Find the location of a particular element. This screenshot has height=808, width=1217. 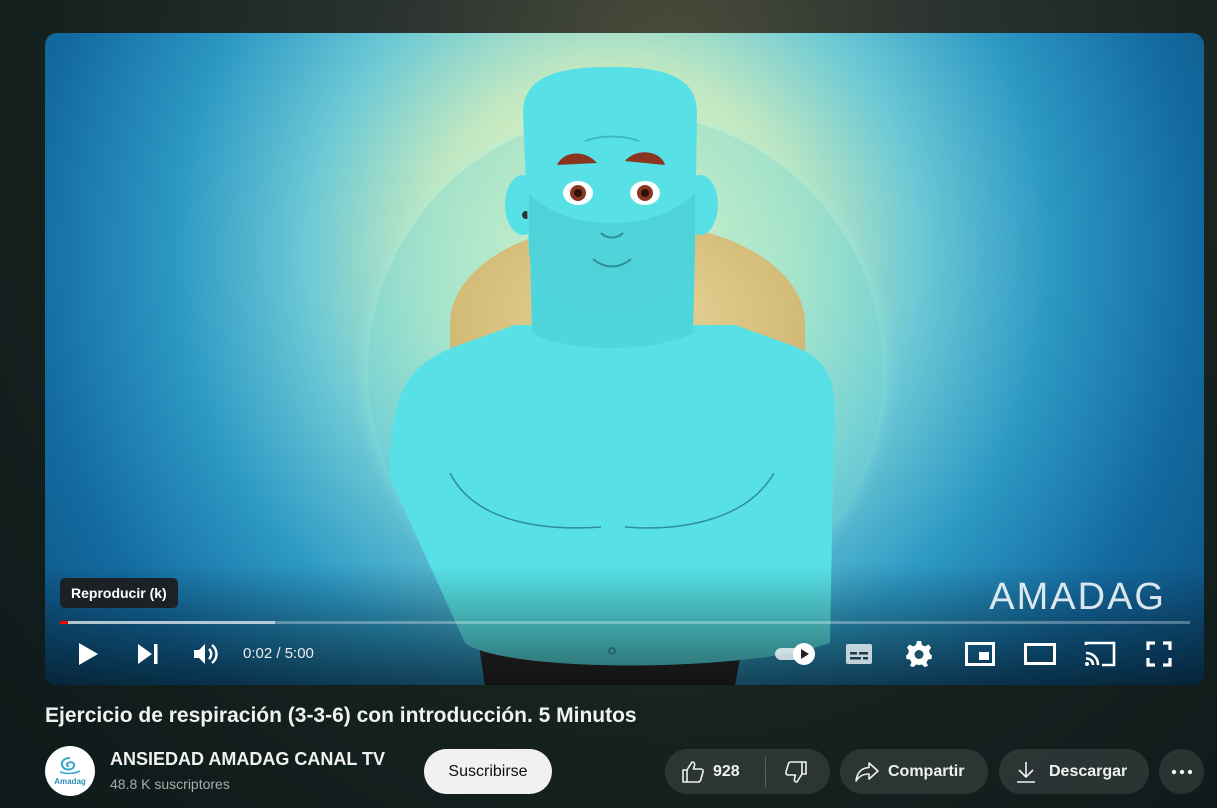

settings-button is located at coordinates (919, 654).